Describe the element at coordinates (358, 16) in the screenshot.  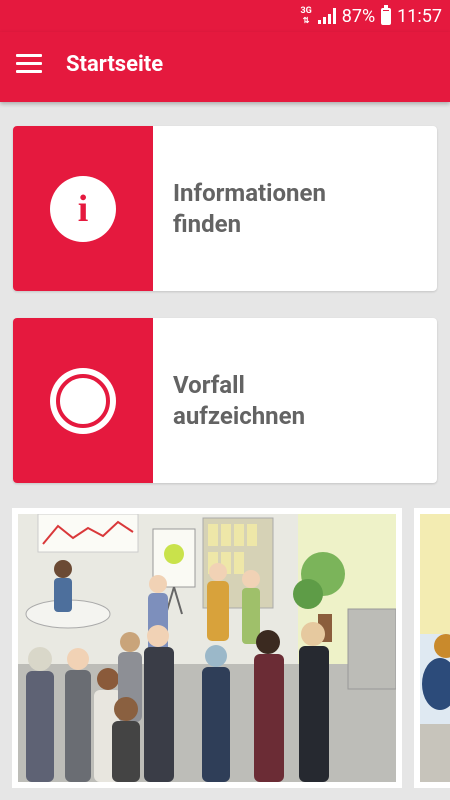
I see `battery-percent: 87%` at that location.